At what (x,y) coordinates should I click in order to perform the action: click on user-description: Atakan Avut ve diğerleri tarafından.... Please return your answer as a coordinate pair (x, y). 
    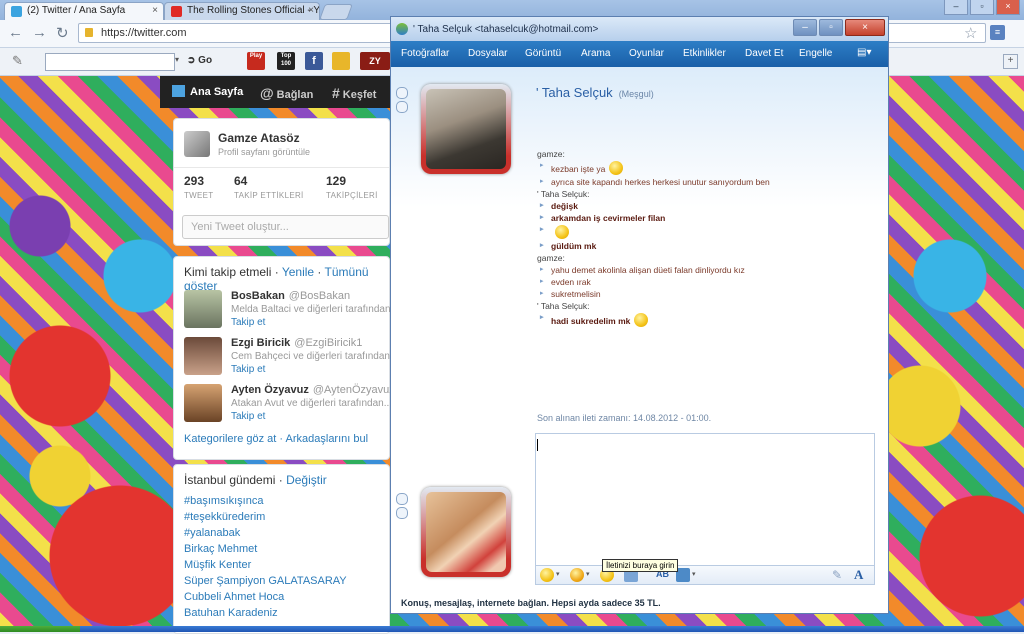
    Looking at the image, I should click on (311, 403).